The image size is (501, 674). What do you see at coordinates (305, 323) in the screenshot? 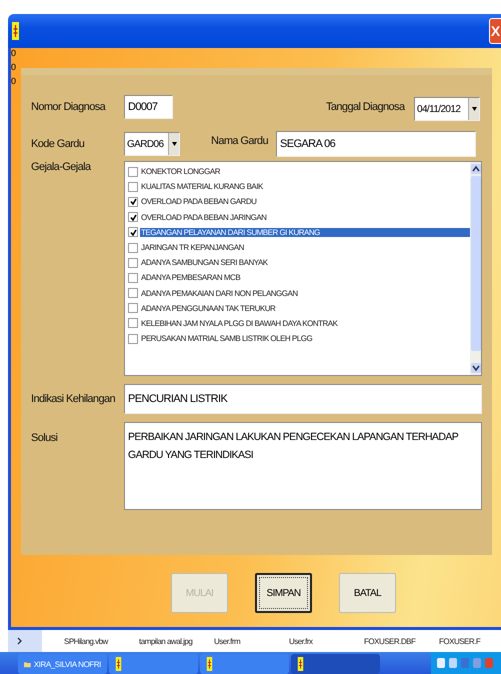
I see `list-item: KELEBIHAN JAM NYALA PLGG DI BAWAH DAYA KONTRAK` at bounding box center [305, 323].